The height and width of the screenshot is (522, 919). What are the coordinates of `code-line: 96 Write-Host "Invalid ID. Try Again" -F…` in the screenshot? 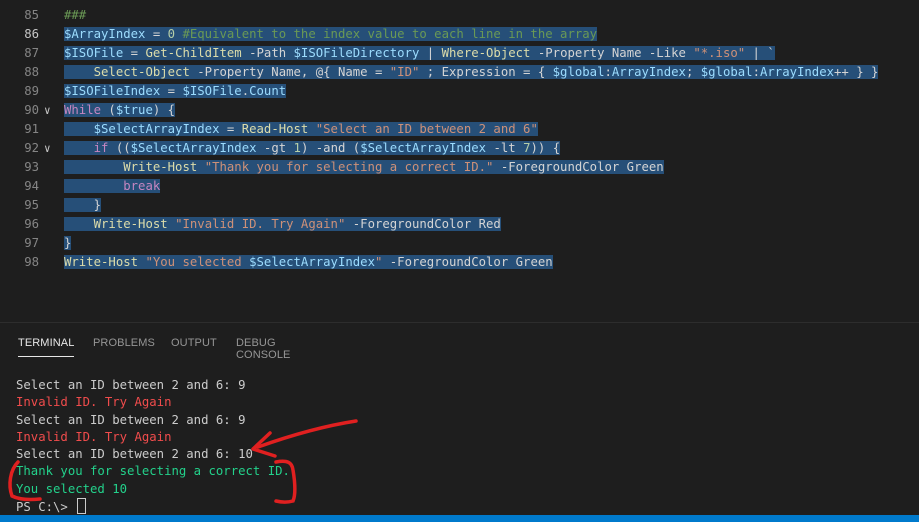 It's located at (459, 224).